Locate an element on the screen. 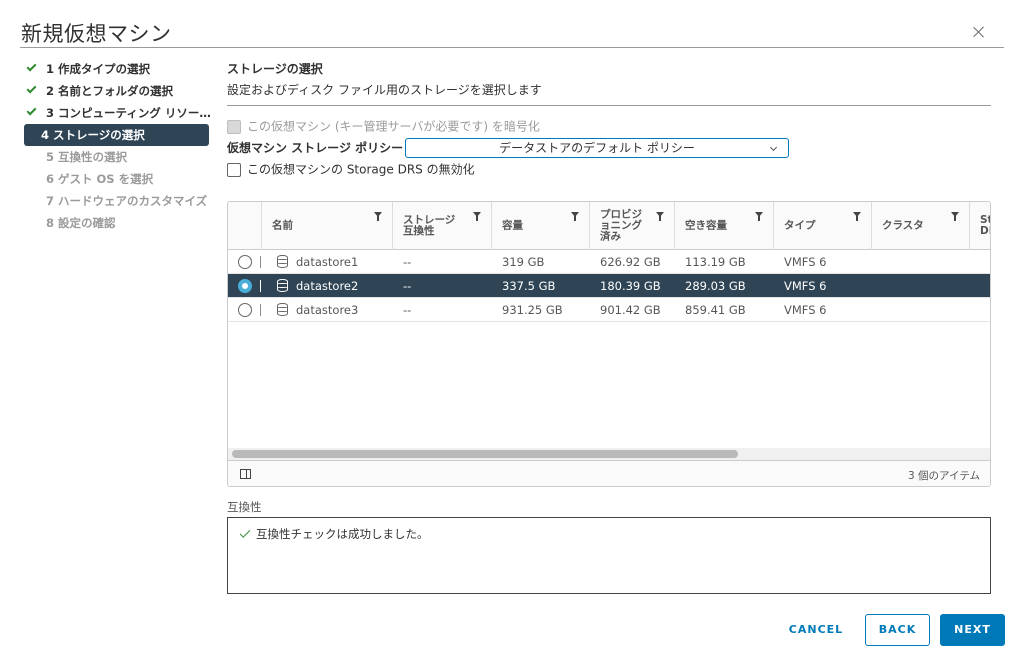 This screenshot has height=666, width=1024. section-title: ストレージの選択 is located at coordinates (275, 69).